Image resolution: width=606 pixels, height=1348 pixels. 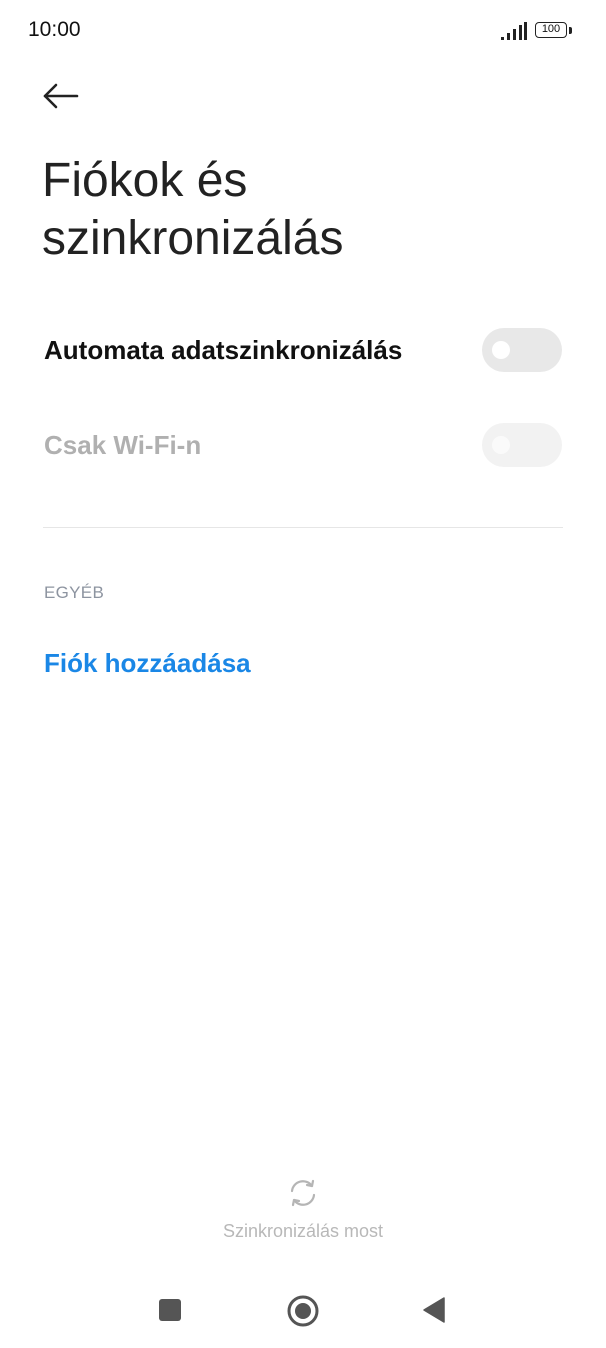 I want to click on battery-tip, so click(x=570, y=30).